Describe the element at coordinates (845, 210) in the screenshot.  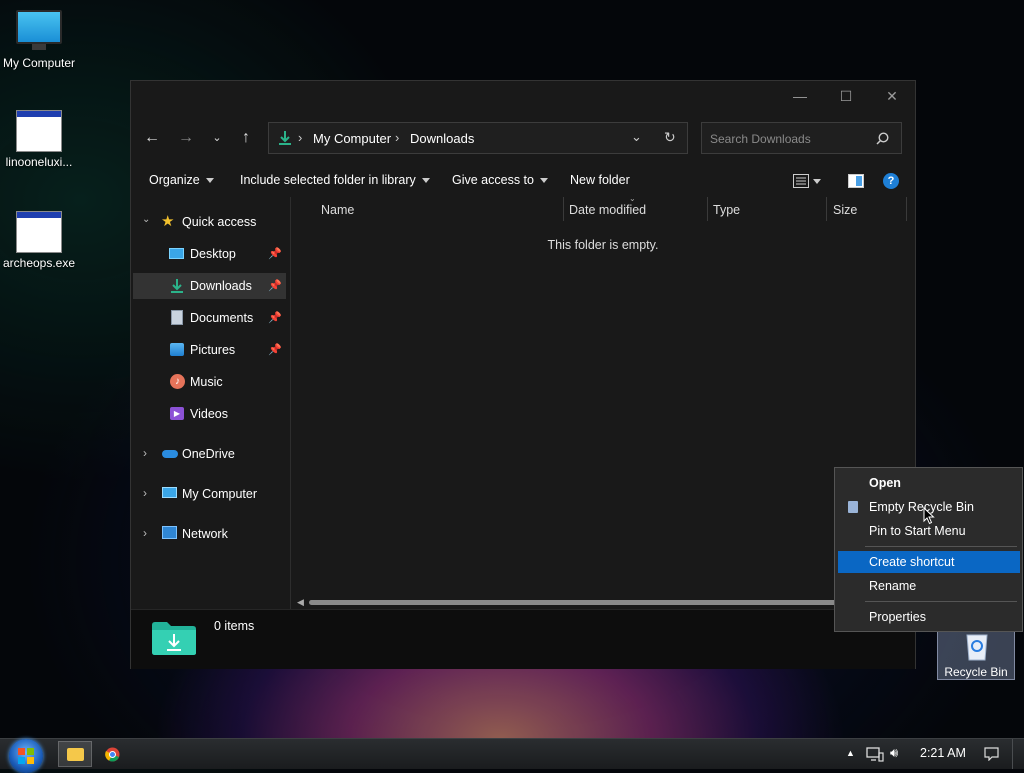
I see `column-header-size: Size` at that location.